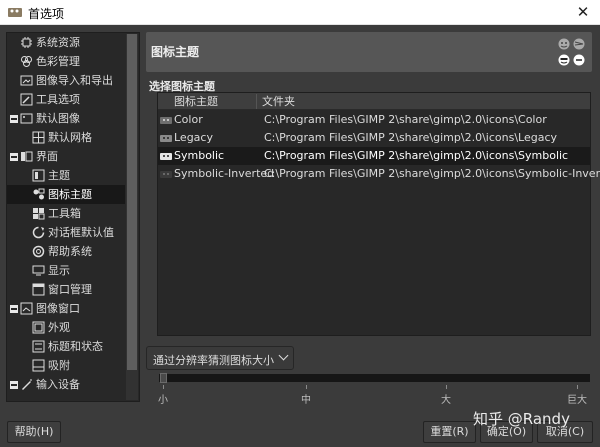 The height and width of the screenshot is (447, 600). I want to click on icon-theme-faces-icon, so click(571, 52).